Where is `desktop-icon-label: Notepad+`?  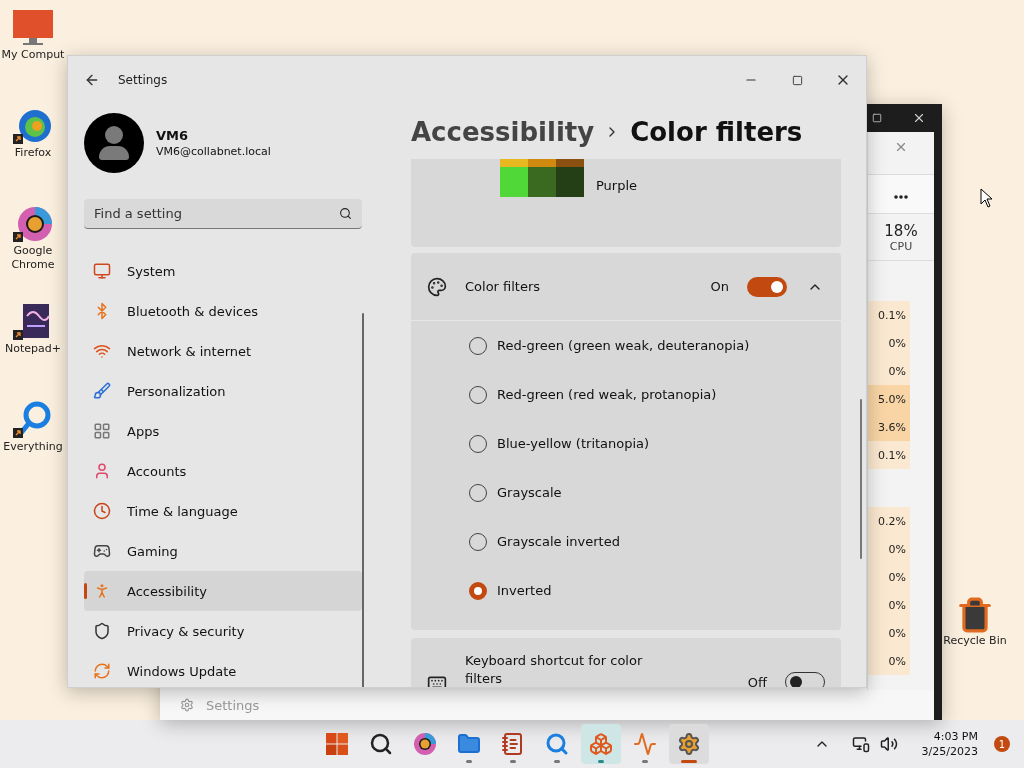 desktop-icon-label: Notepad+ is located at coordinates (33, 349).